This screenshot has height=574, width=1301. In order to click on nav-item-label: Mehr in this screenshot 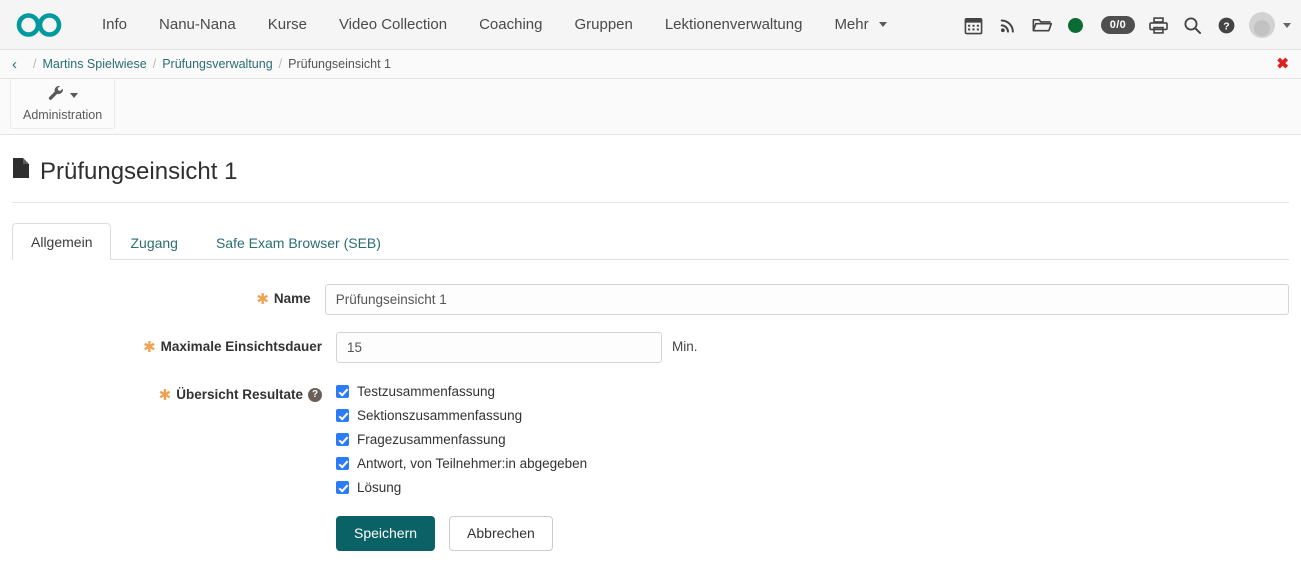, I will do `click(851, 24)`.